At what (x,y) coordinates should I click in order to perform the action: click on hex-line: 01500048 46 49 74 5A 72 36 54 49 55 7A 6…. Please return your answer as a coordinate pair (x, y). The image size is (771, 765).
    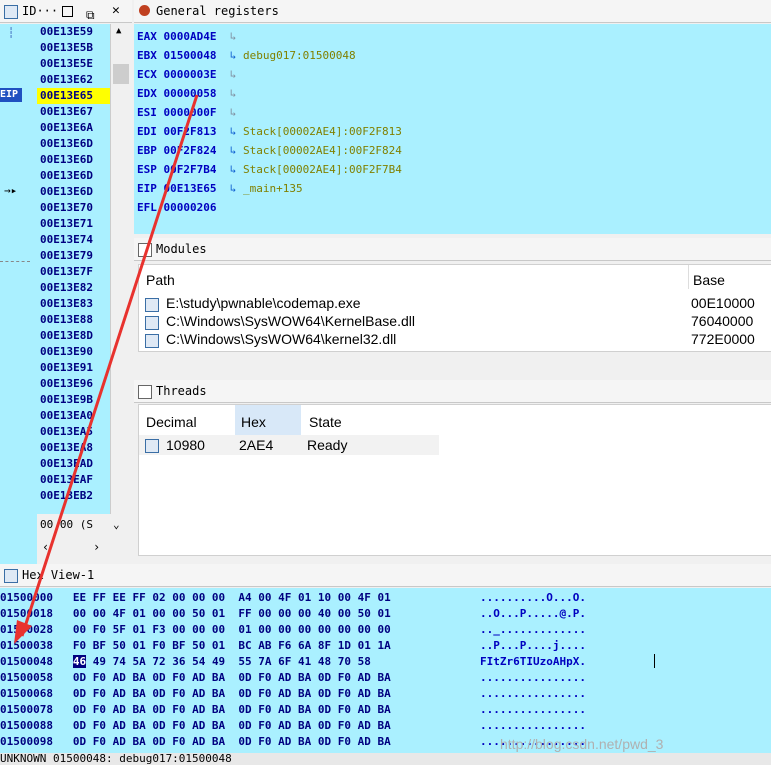
    Looking at the image, I should click on (293, 662).